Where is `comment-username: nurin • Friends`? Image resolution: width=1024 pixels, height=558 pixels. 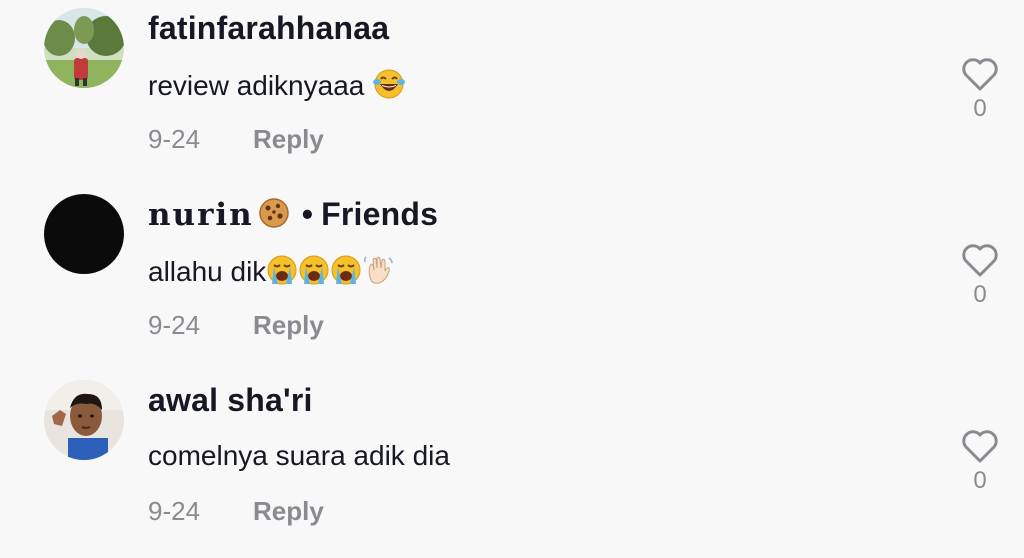 comment-username: nurin • Friends is located at coordinates (293, 216).